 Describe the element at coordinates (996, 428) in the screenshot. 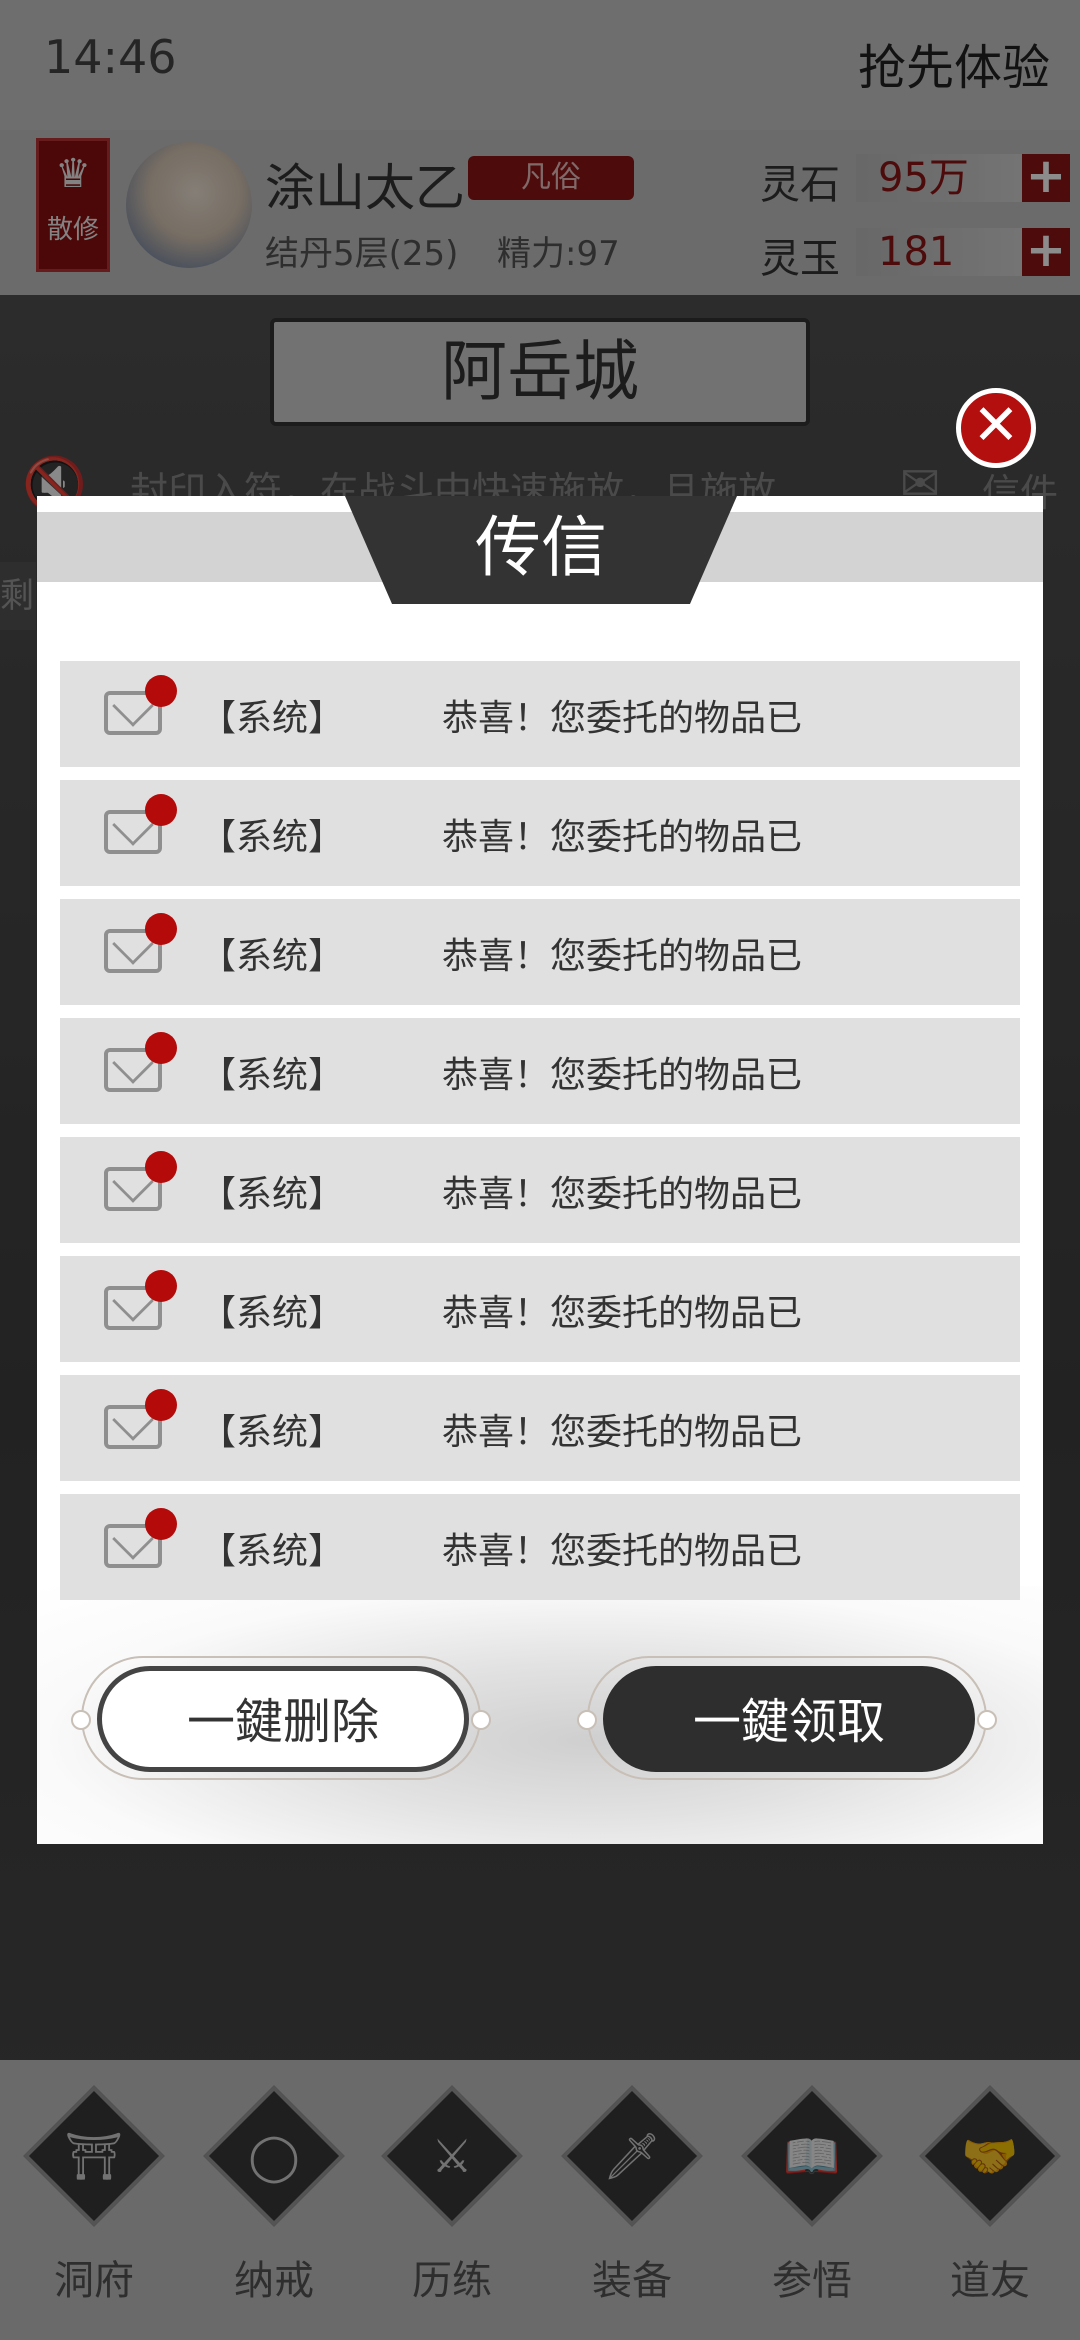

I see `close-icon: ✕` at that location.